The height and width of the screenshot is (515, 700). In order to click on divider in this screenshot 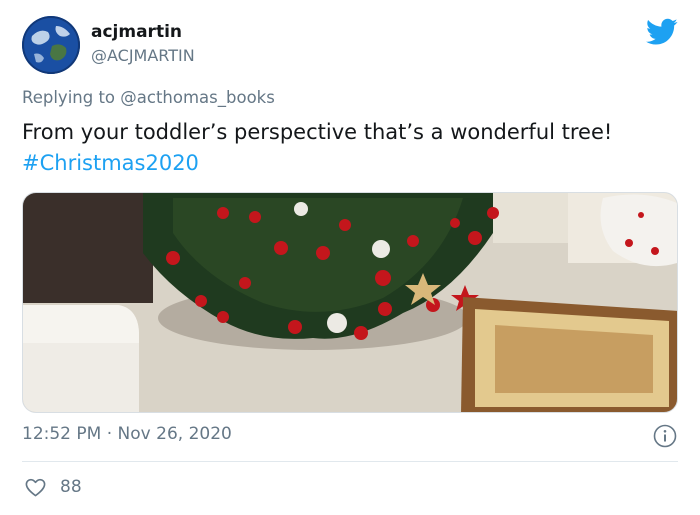, I will do `click(350, 461)`.